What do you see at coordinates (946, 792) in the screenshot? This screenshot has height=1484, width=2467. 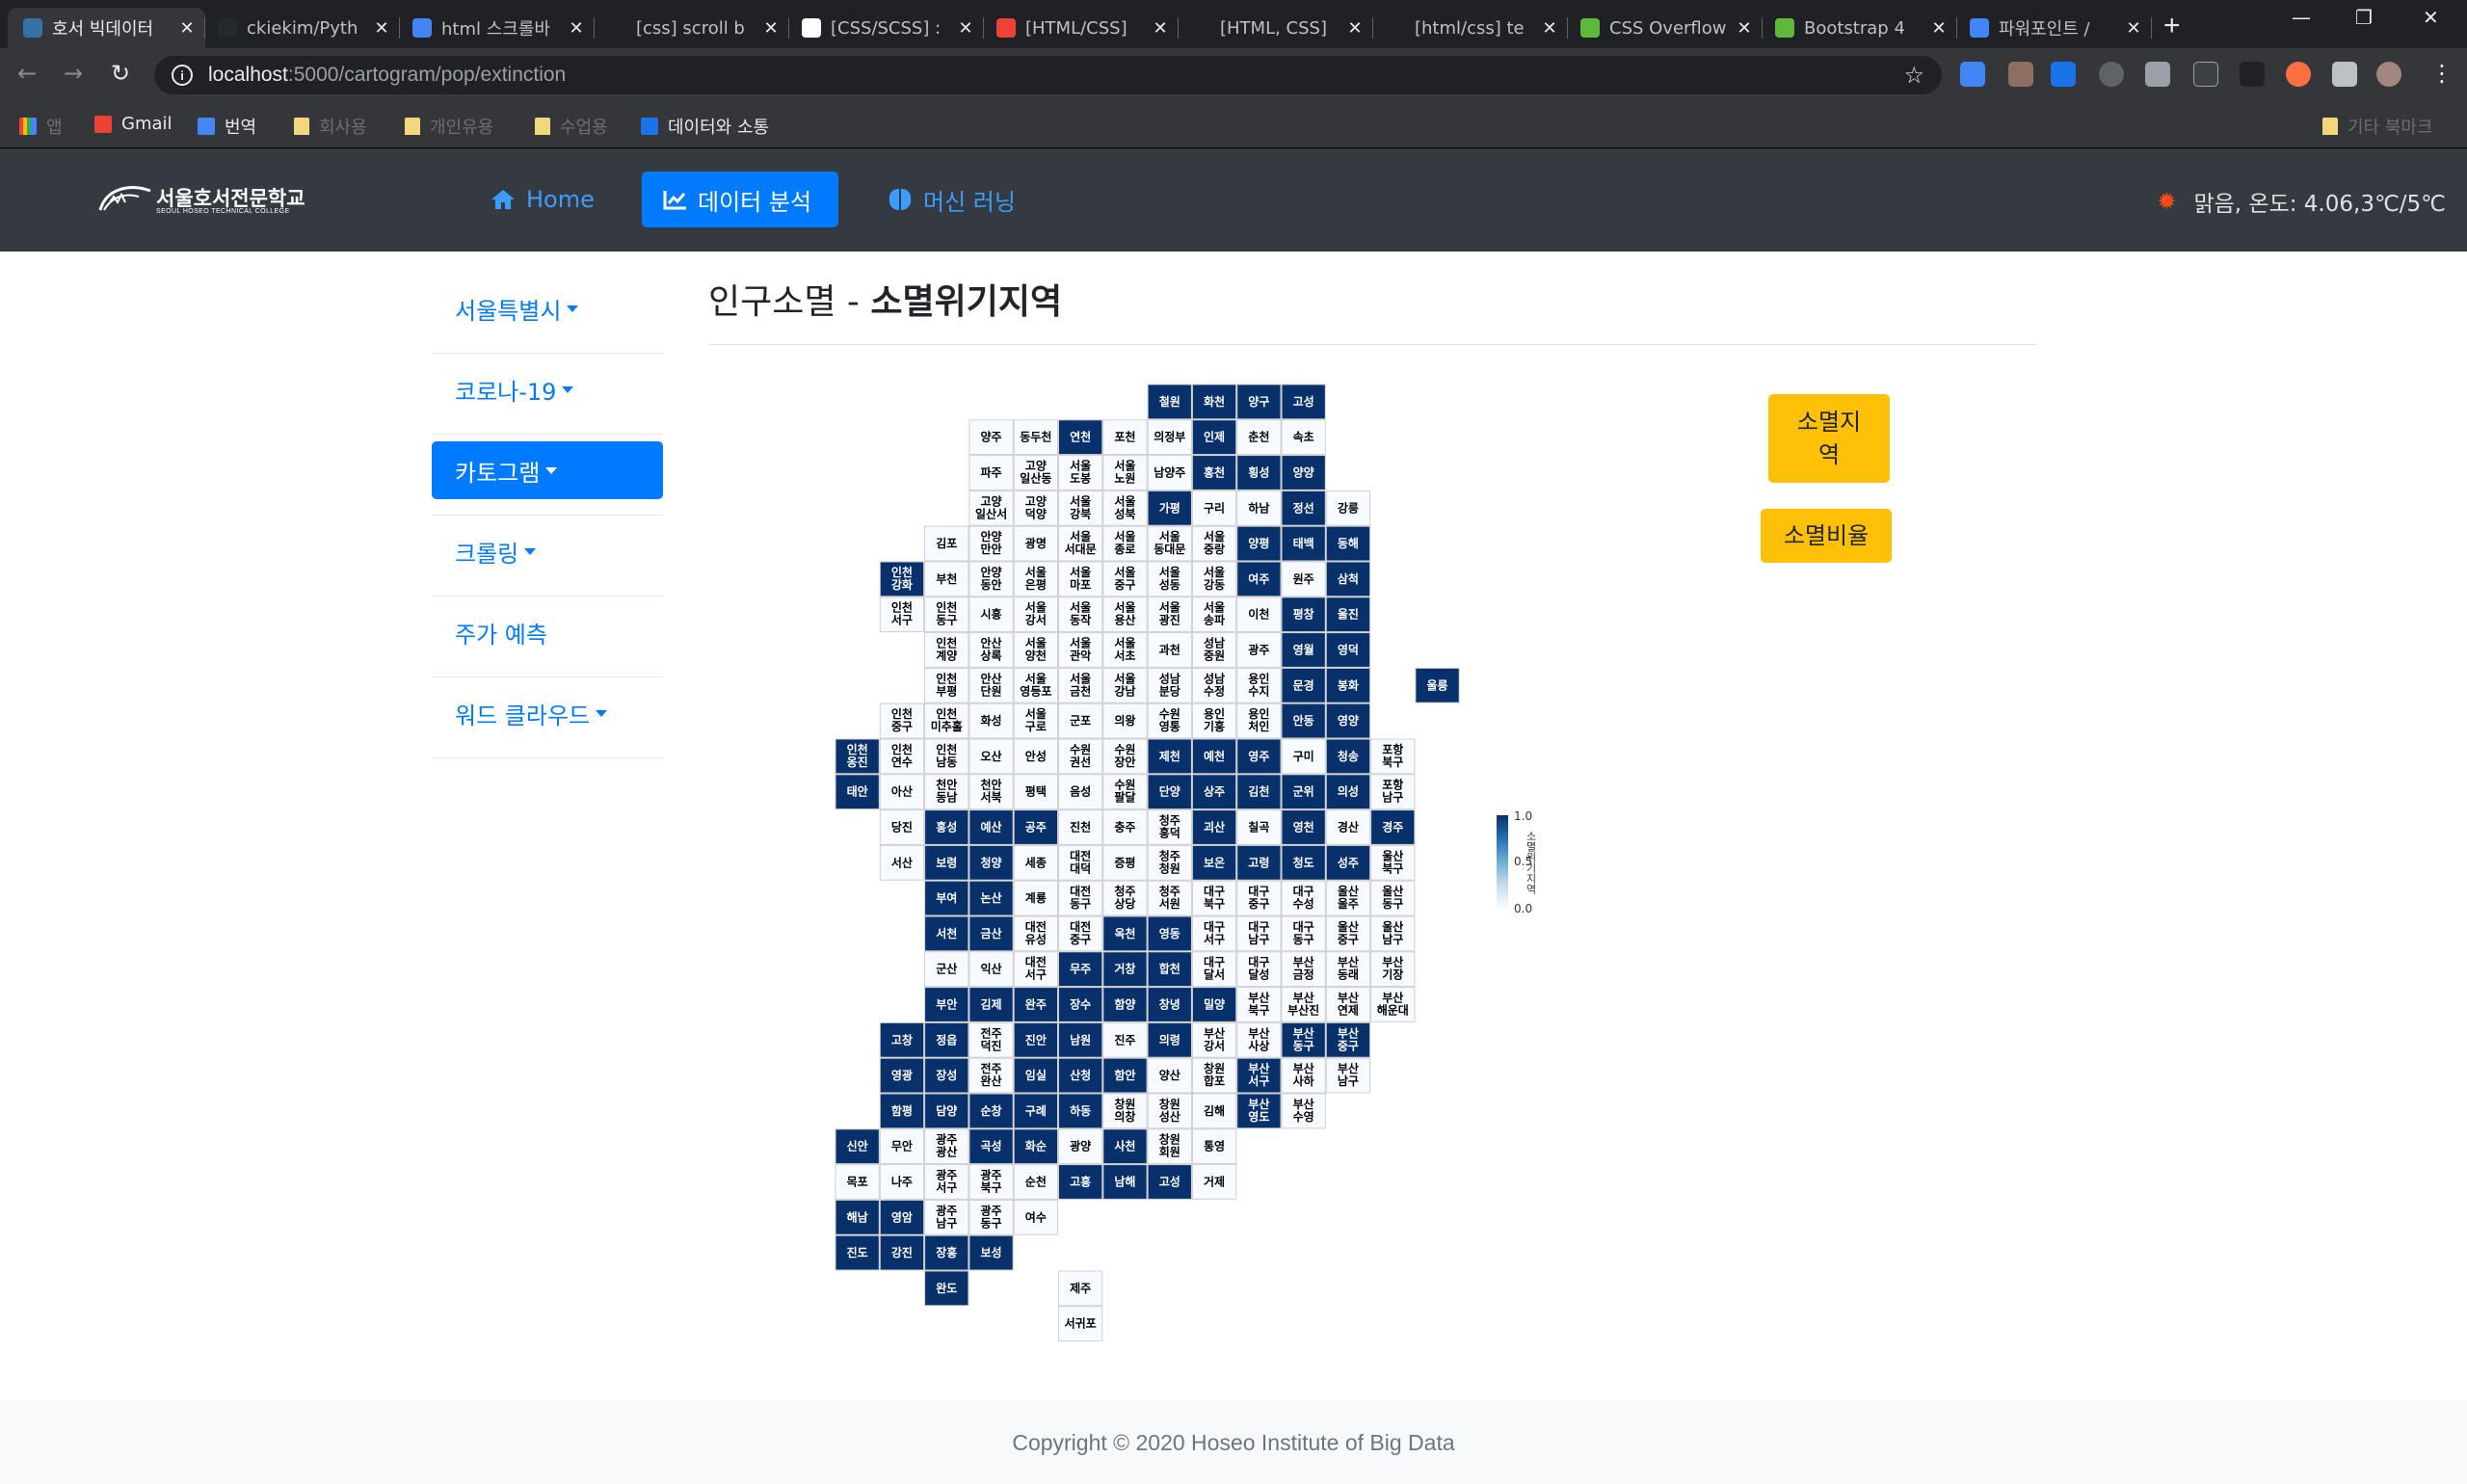 I see `region-cell: 천안 동남` at bounding box center [946, 792].